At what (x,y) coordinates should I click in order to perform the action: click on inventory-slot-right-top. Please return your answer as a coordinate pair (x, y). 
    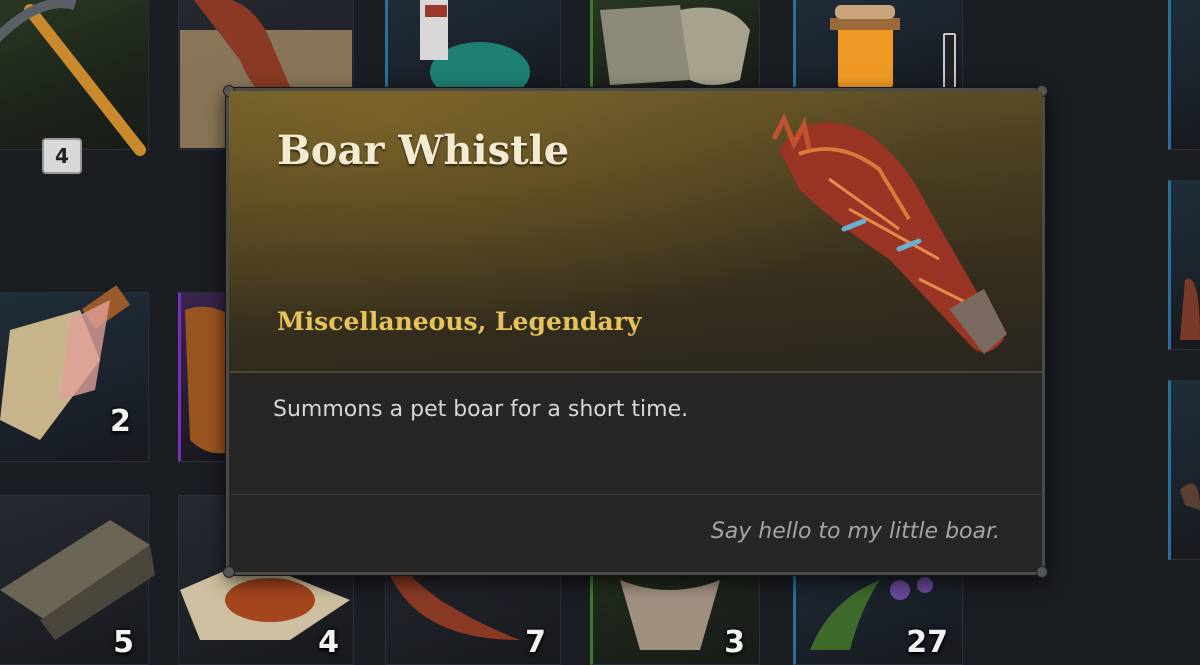
    Looking at the image, I should click on (1184, 75).